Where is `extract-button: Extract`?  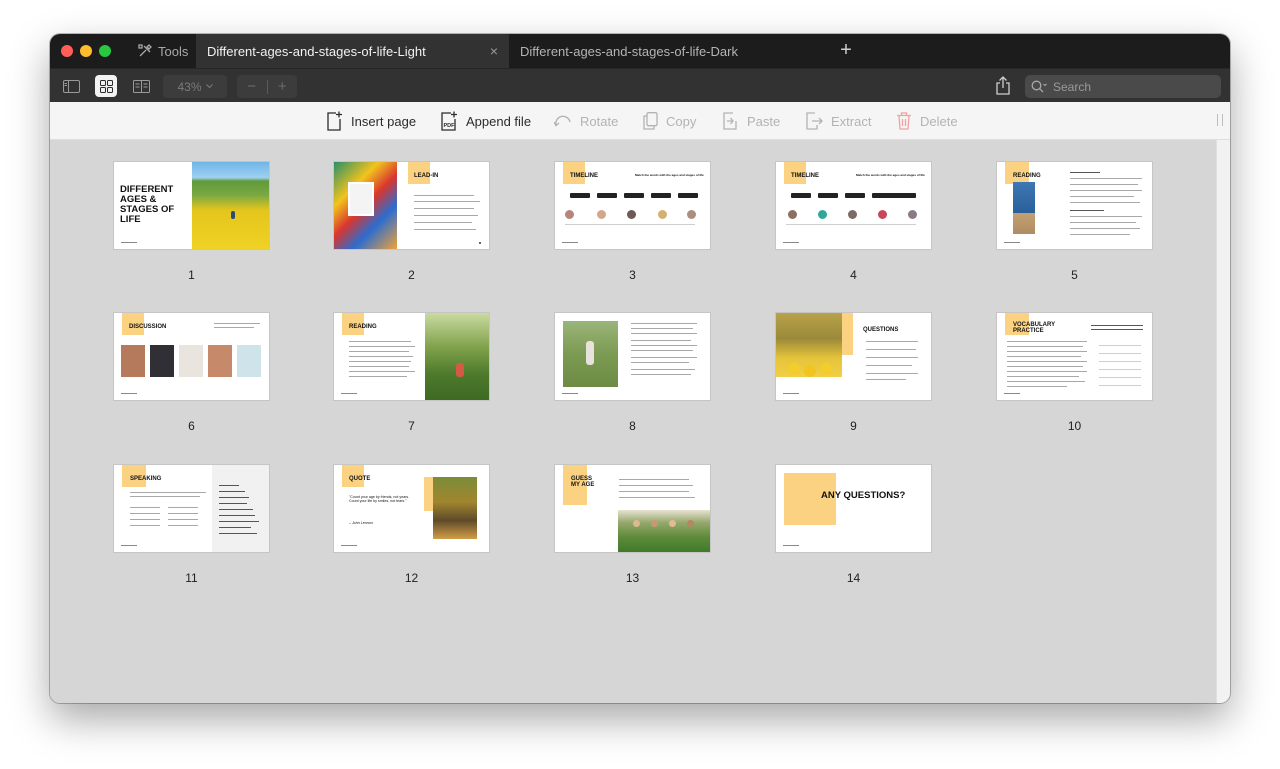 extract-button: Extract is located at coordinates (838, 121).